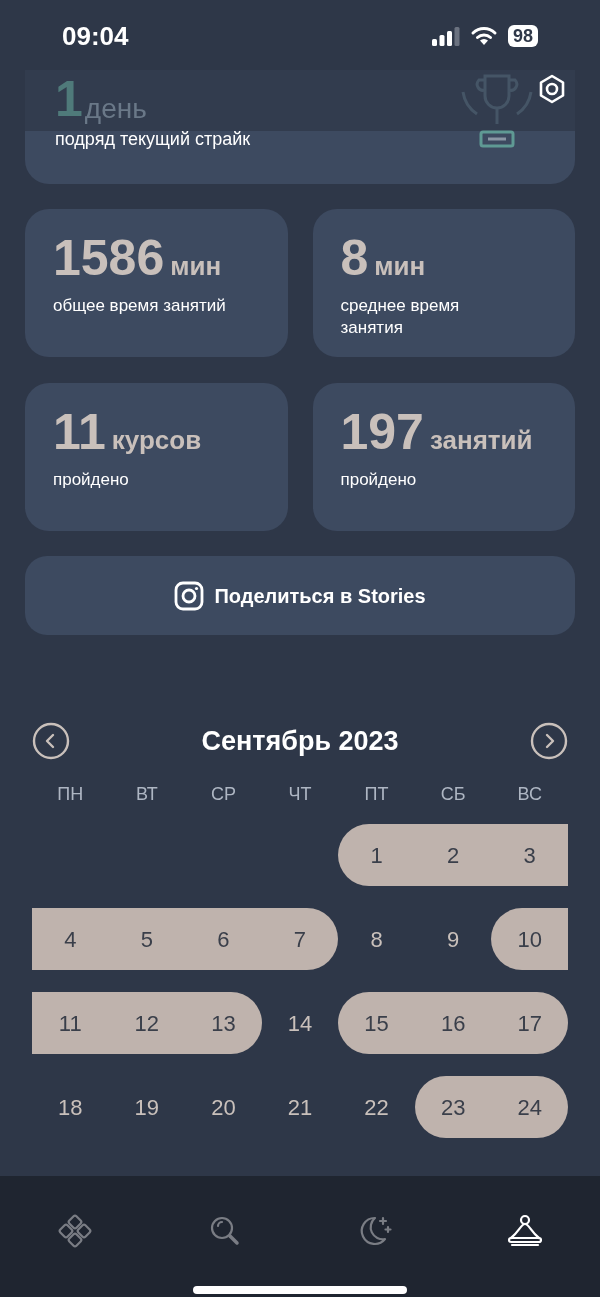 Image resolution: width=600 pixels, height=1297 pixels. Describe the element at coordinates (549, 741) in the screenshot. I see `next-month-icon` at that location.